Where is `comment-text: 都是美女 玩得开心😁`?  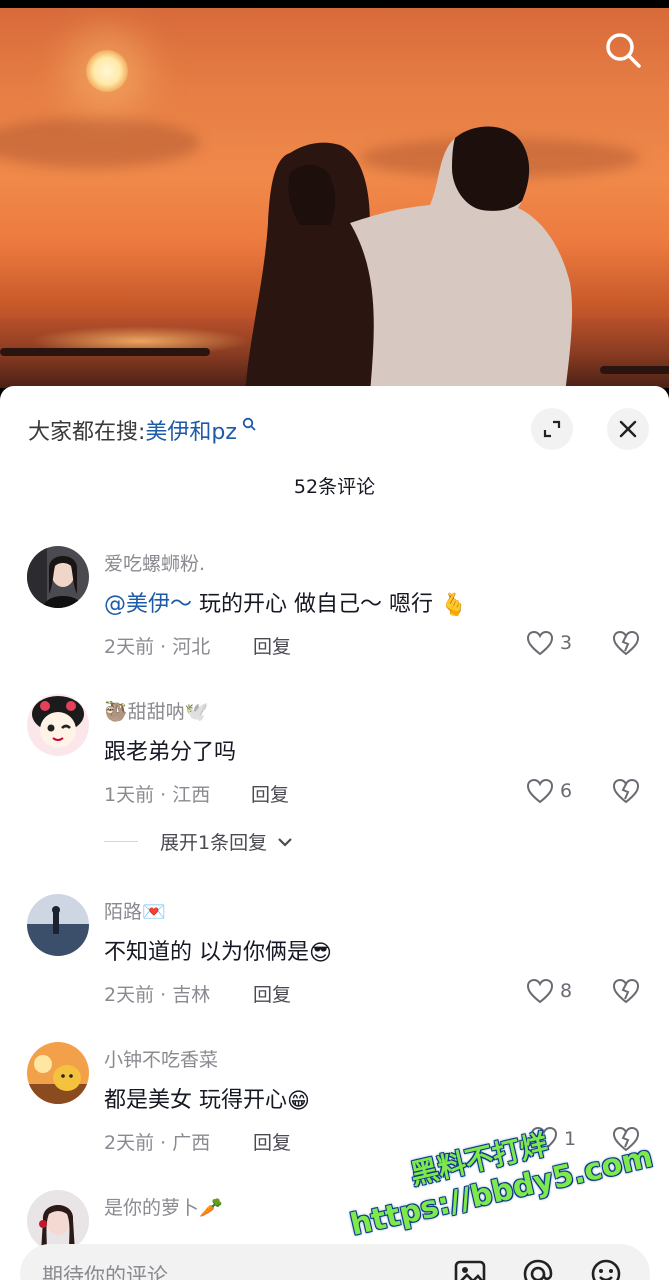
comment-text: 都是美女 玩得开心😁 is located at coordinates (207, 1098).